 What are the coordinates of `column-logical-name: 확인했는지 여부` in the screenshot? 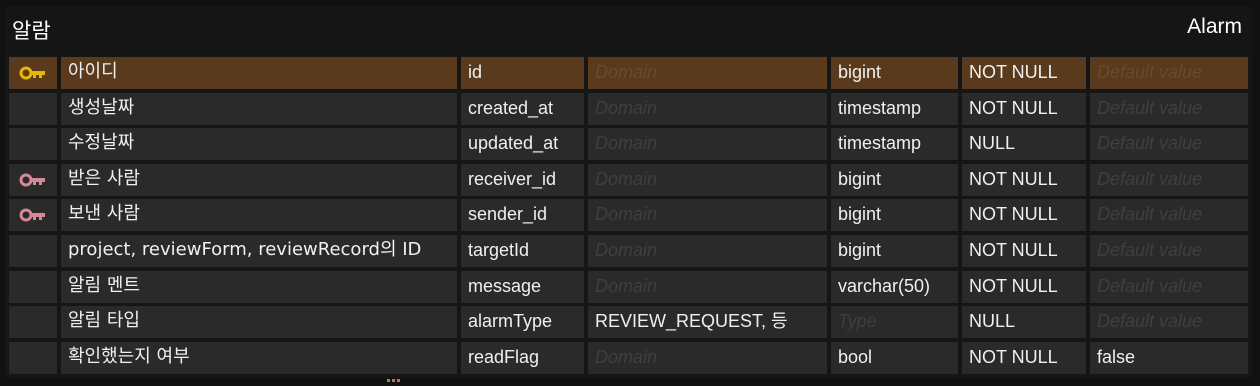 It's located at (259, 357).